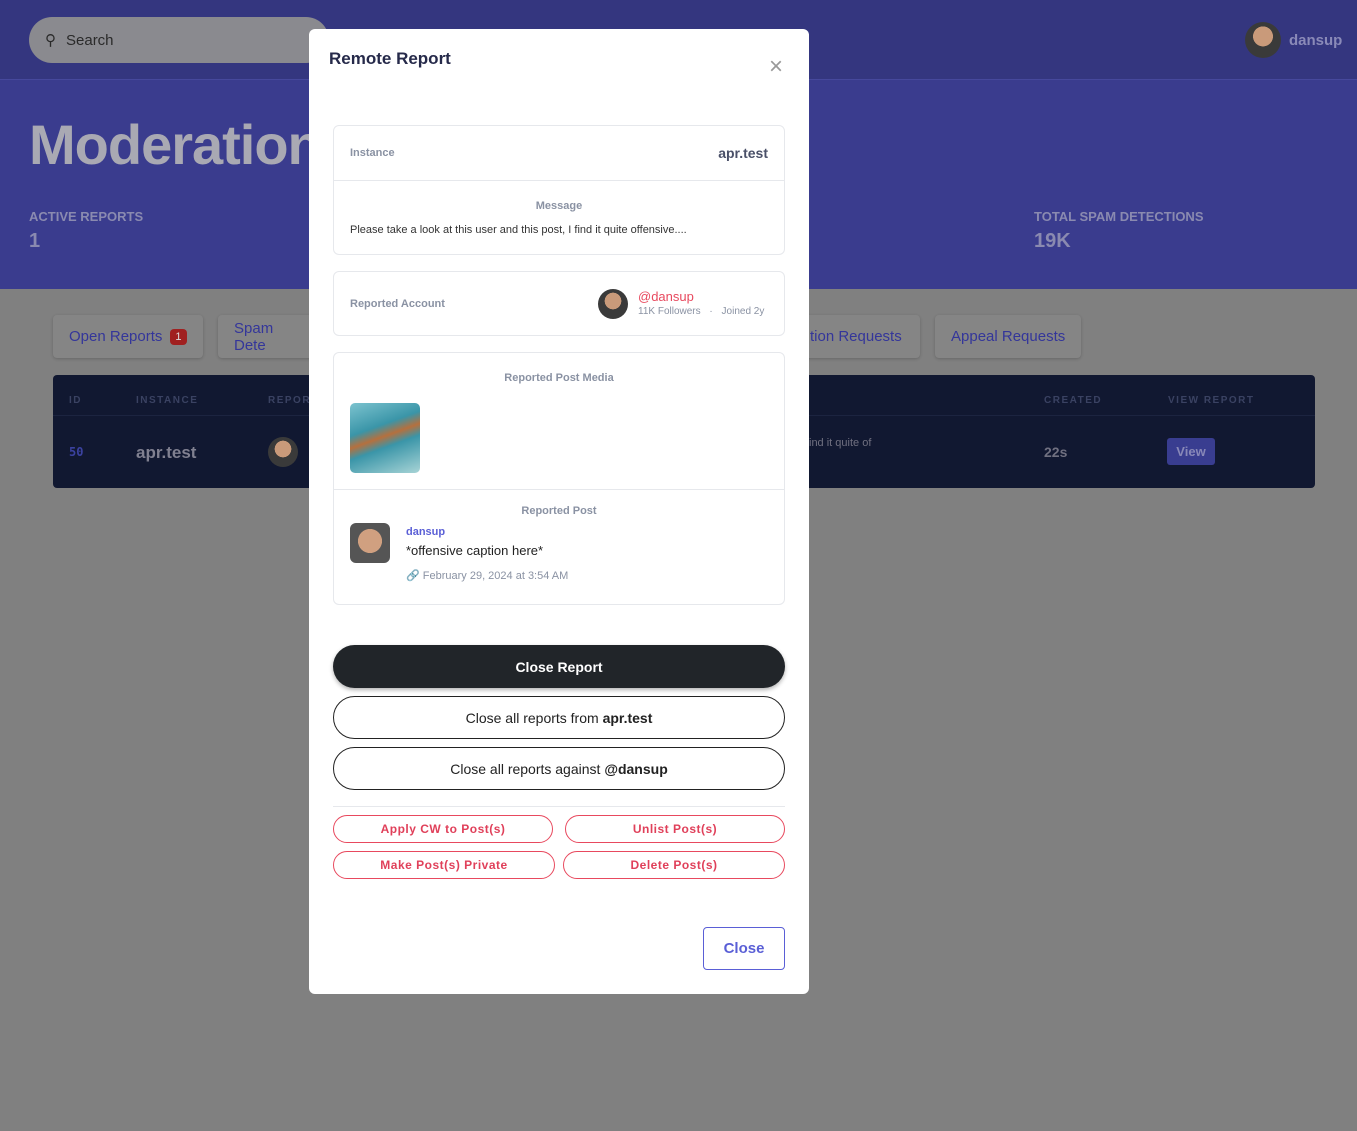  I want to click on post-media-thumbnail, so click(385, 438).